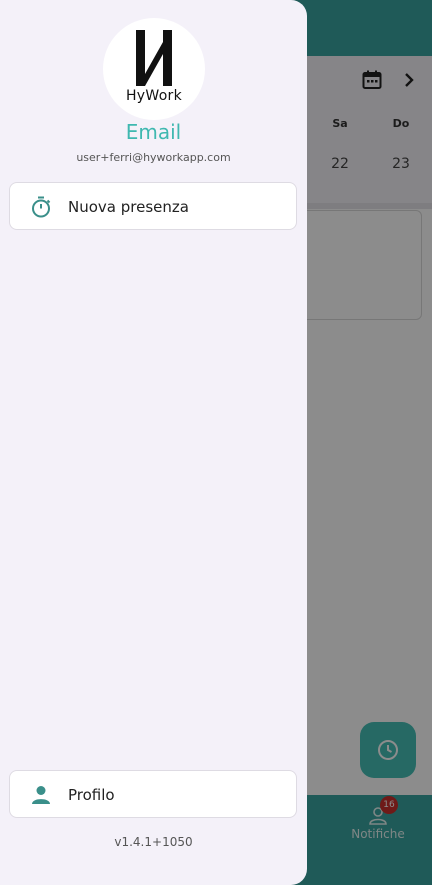  Describe the element at coordinates (153, 794) in the screenshot. I see `menu-item-profilo: Profilo` at that location.